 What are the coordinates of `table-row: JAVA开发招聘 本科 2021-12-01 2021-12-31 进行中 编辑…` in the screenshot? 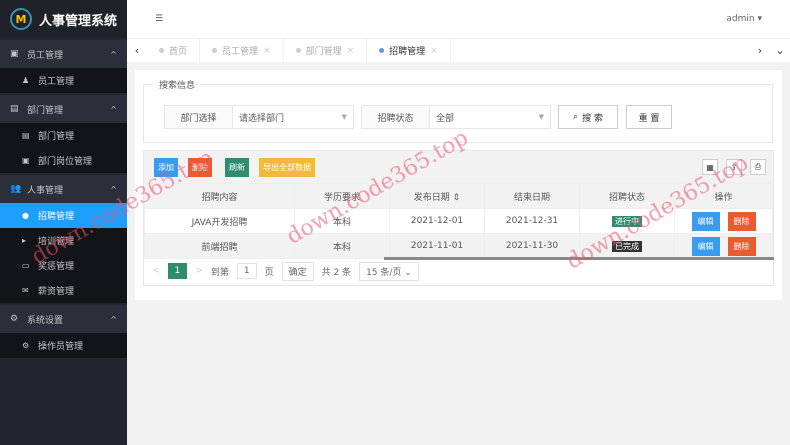 It's located at (458, 221).